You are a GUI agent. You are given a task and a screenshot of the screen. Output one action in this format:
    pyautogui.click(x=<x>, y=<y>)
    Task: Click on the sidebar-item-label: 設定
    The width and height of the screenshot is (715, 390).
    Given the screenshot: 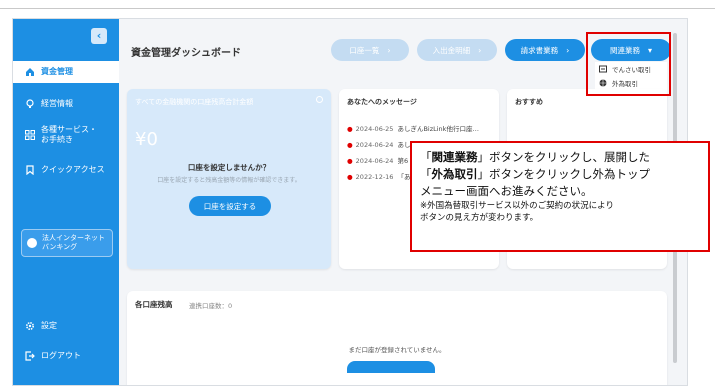 What is the action you would take?
    pyautogui.click(x=49, y=325)
    